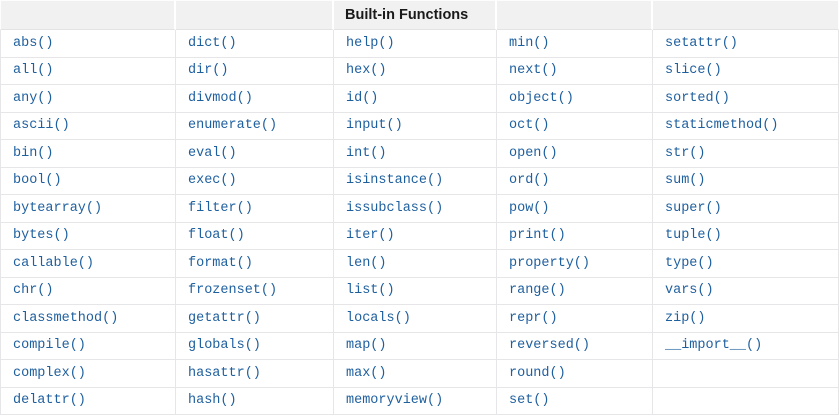 Image resolution: width=839 pixels, height=415 pixels. I want to click on function-cell: globals(), so click(255, 346).